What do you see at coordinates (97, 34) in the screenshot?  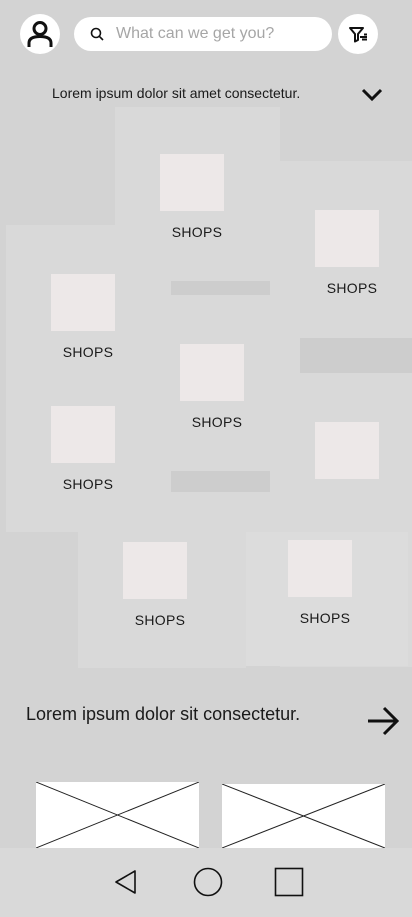 I see `search-icon` at bounding box center [97, 34].